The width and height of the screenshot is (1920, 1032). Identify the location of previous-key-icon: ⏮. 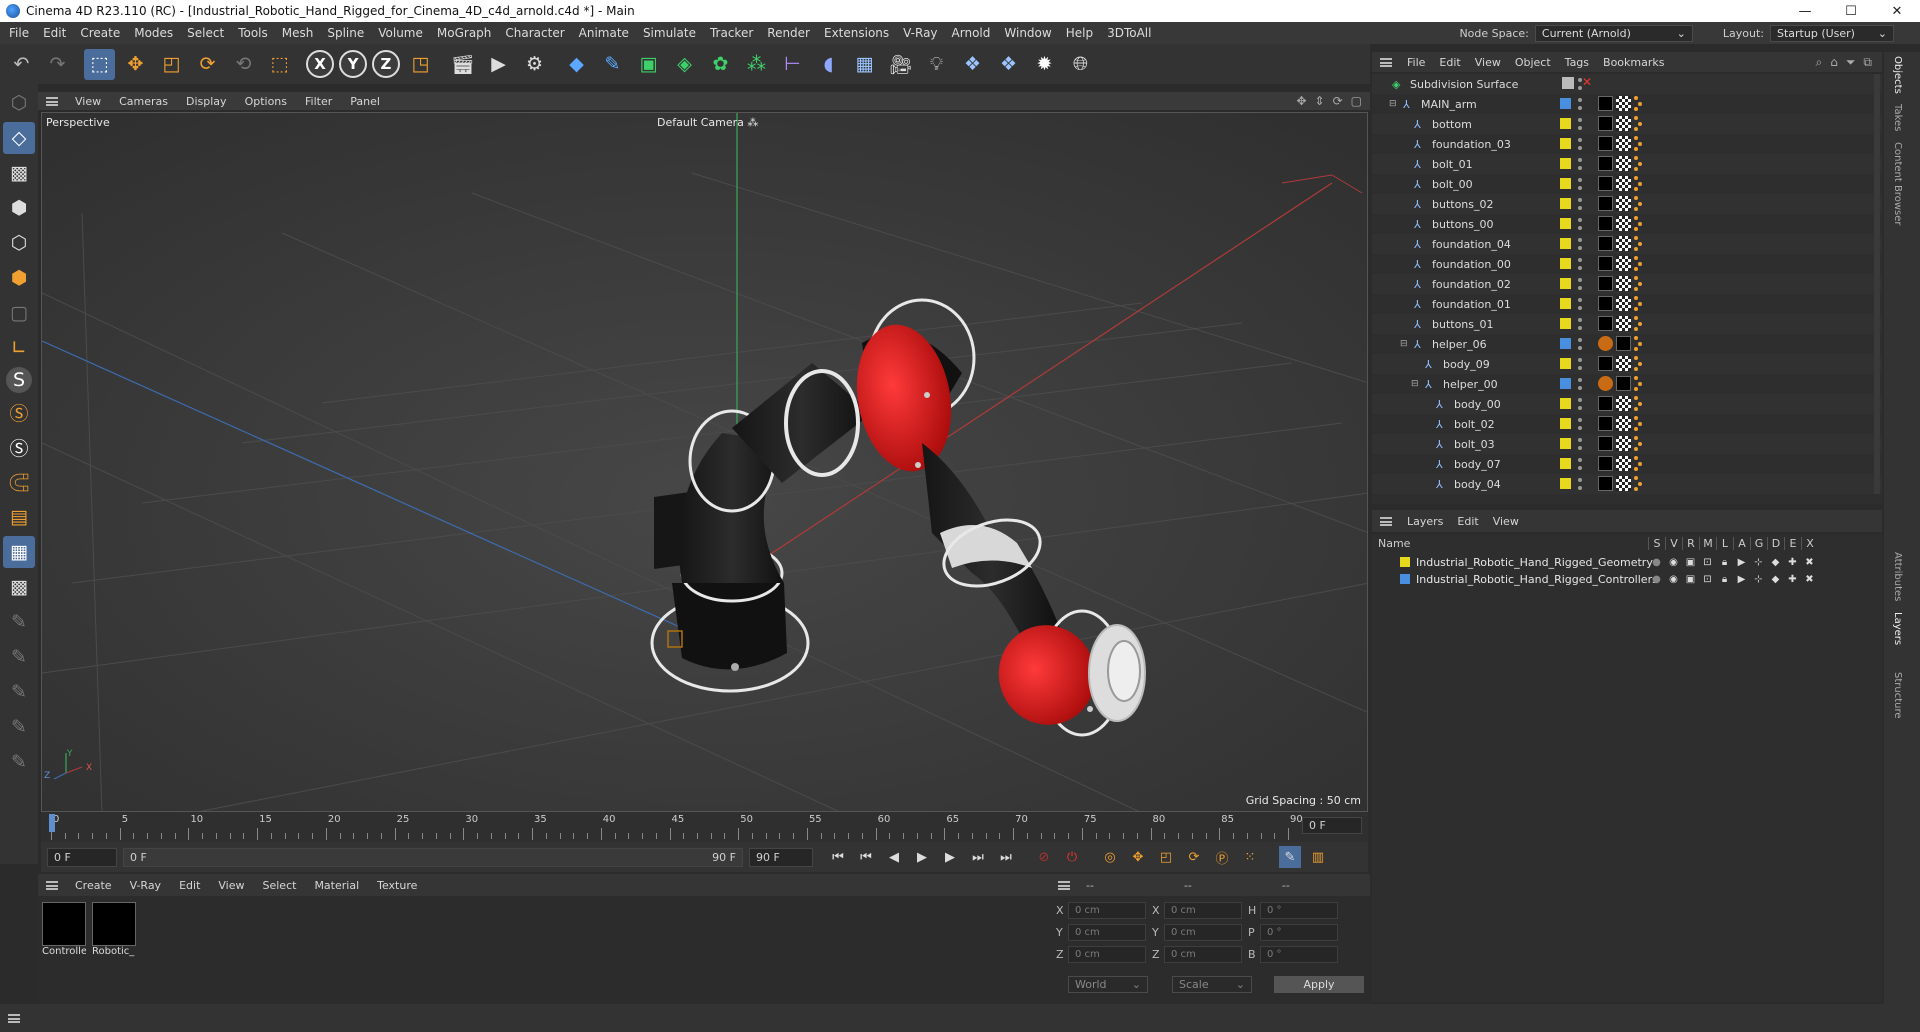
(866, 857).